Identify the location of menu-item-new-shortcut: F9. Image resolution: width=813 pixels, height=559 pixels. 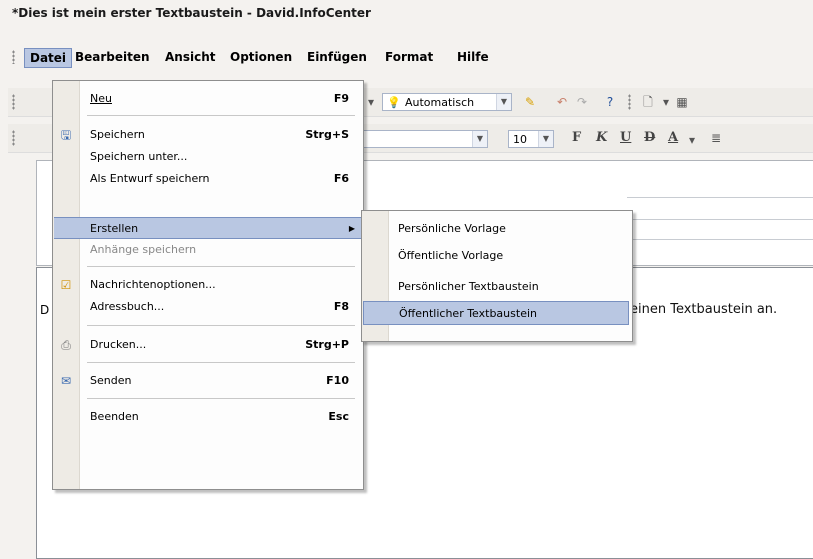
(341, 98).